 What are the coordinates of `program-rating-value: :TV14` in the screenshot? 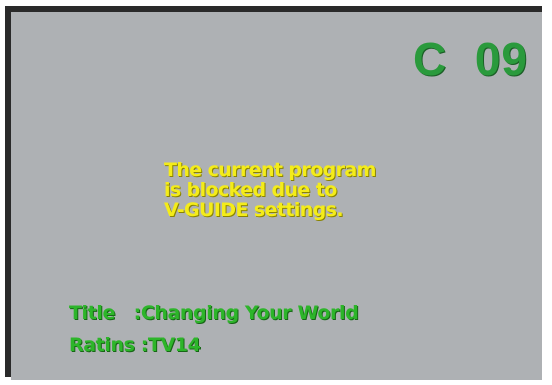 It's located at (170, 345).